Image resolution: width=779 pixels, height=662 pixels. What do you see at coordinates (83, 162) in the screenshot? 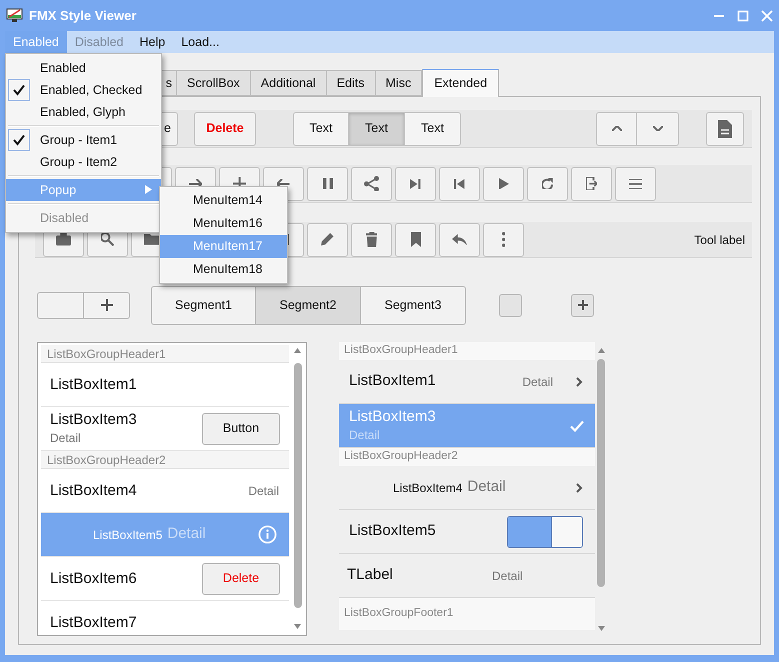
I see `menu-item: Group - Item2` at bounding box center [83, 162].